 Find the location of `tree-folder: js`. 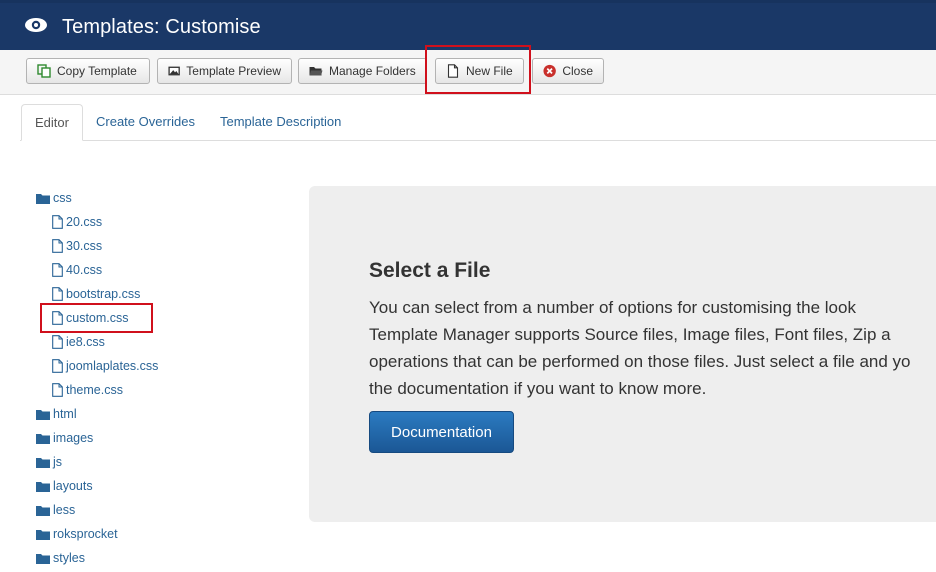

tree-folder: js is located at coordinates (49, 462).